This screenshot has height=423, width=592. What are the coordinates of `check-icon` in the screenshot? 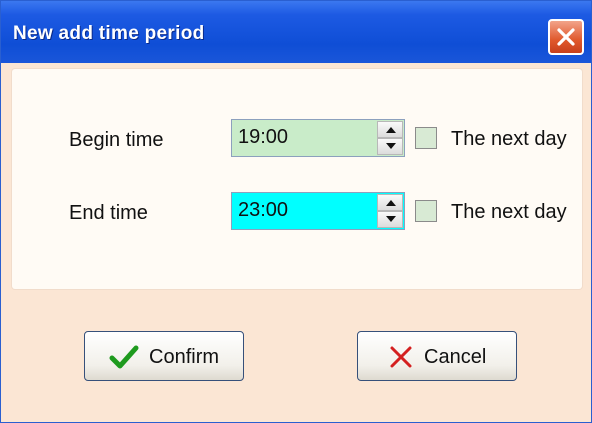 It's located at (124, 357).